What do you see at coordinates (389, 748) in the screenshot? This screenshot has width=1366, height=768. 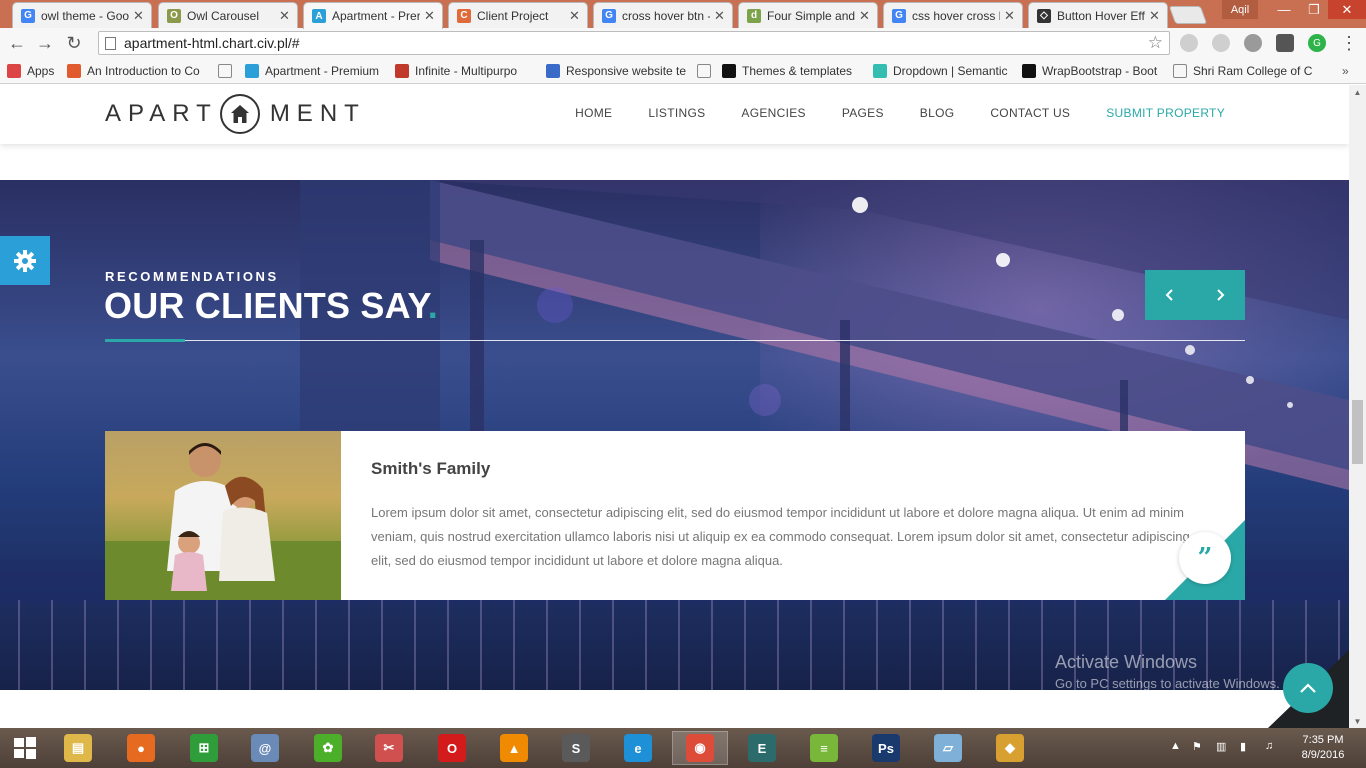 I see `taskbar-app-button: ✂` at bounding box center [389, 748].